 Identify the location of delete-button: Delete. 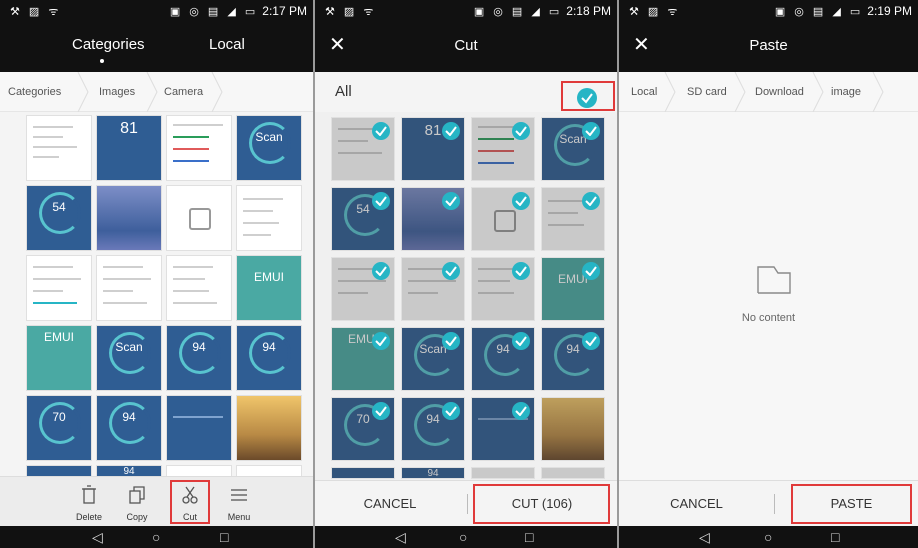
(89, 503).